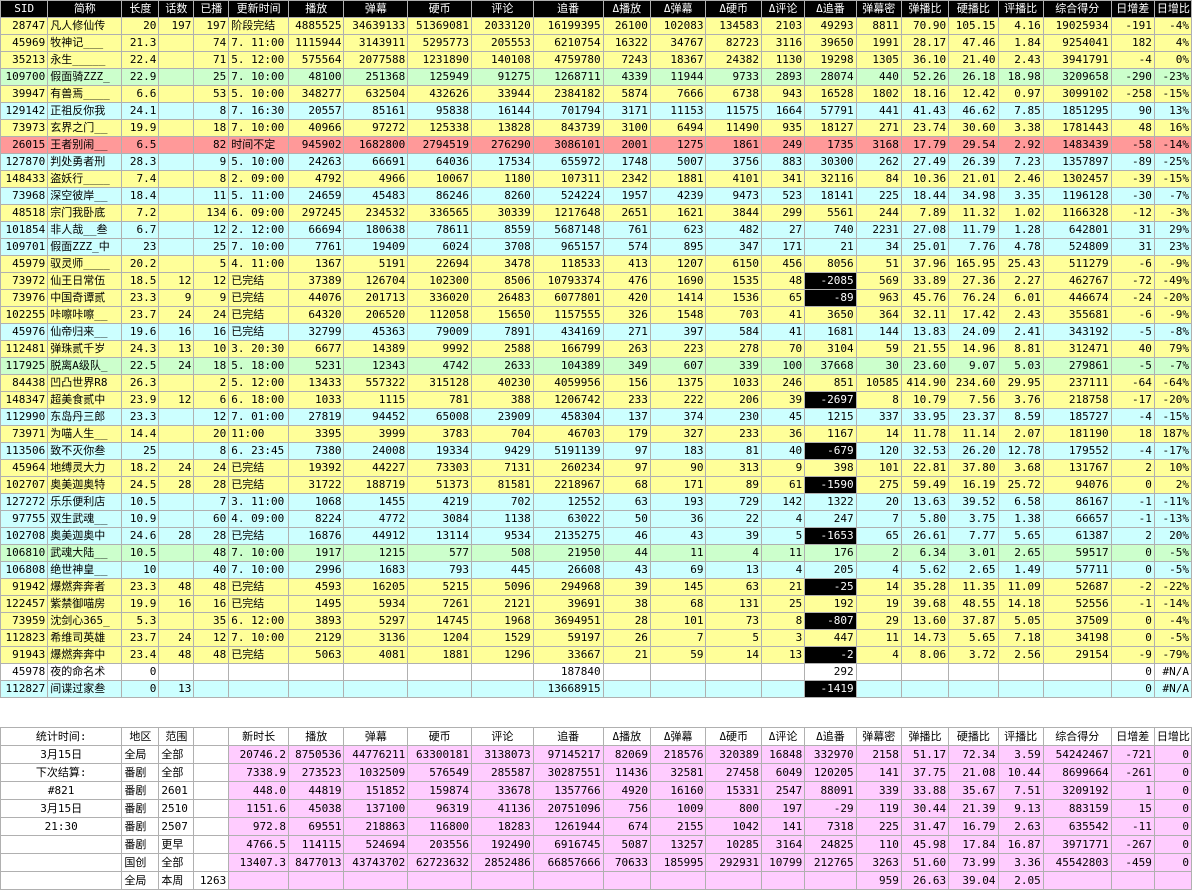 Image resolution: width=1192 pixels, height=890 pixels. Describe the element at coordinates (678, 145) in the screenshot. I see `table-cell: 1275` at that location.